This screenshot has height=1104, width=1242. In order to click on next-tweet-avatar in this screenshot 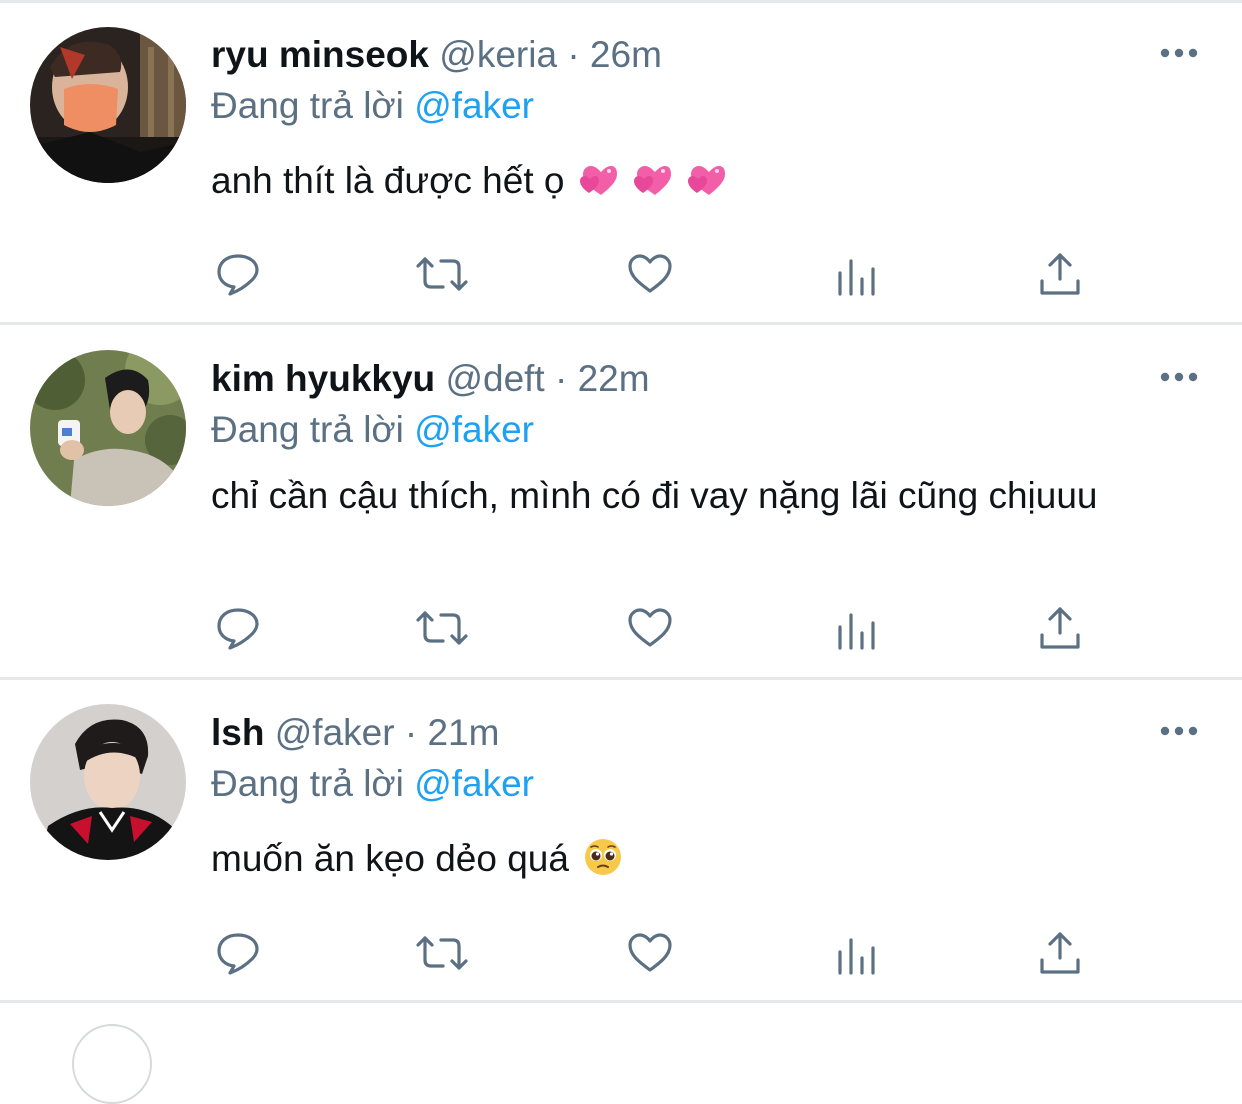, I will do `click(112, 1064)`.